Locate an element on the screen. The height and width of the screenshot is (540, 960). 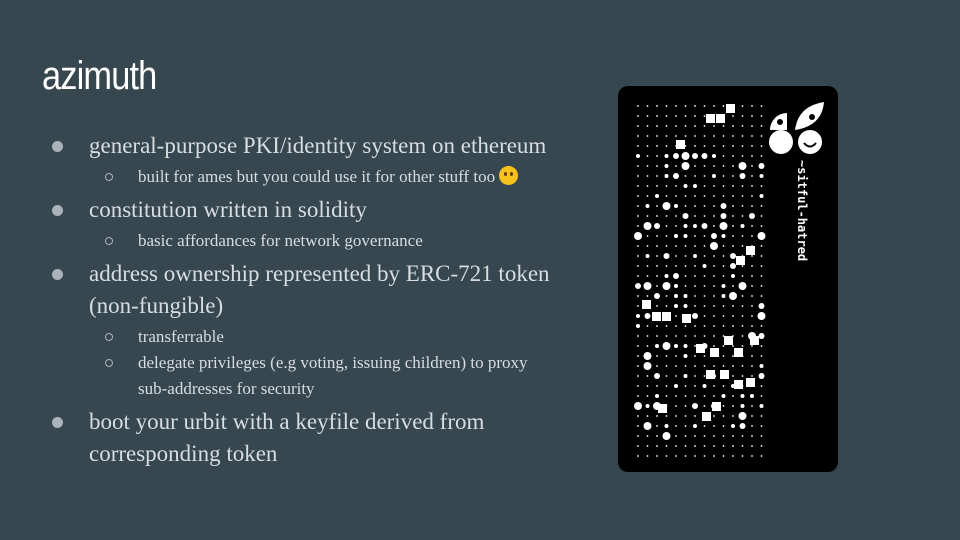
card-glyphs is located at coordinates (700, 262).